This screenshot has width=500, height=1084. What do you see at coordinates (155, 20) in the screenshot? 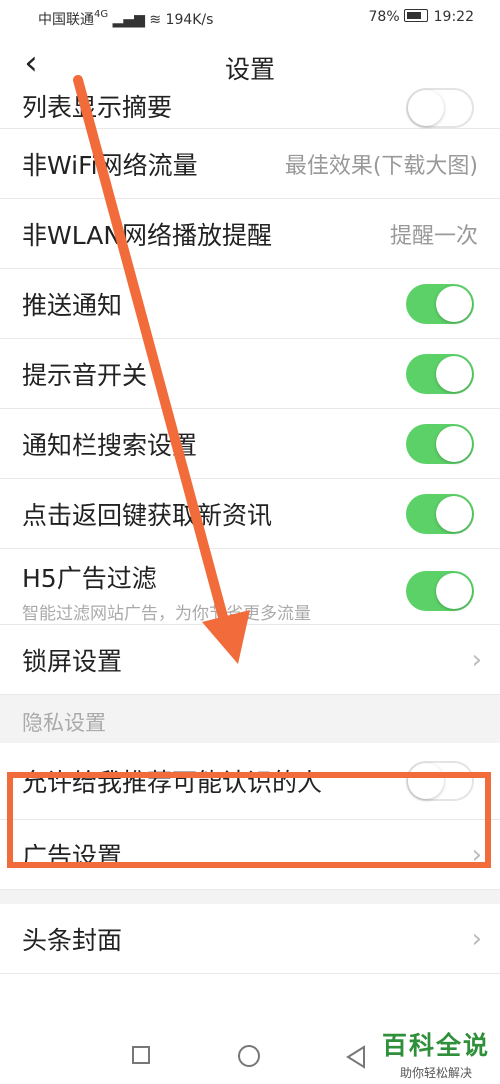
I see `wifi-icon: ≋` at bounding box center [155, 20].